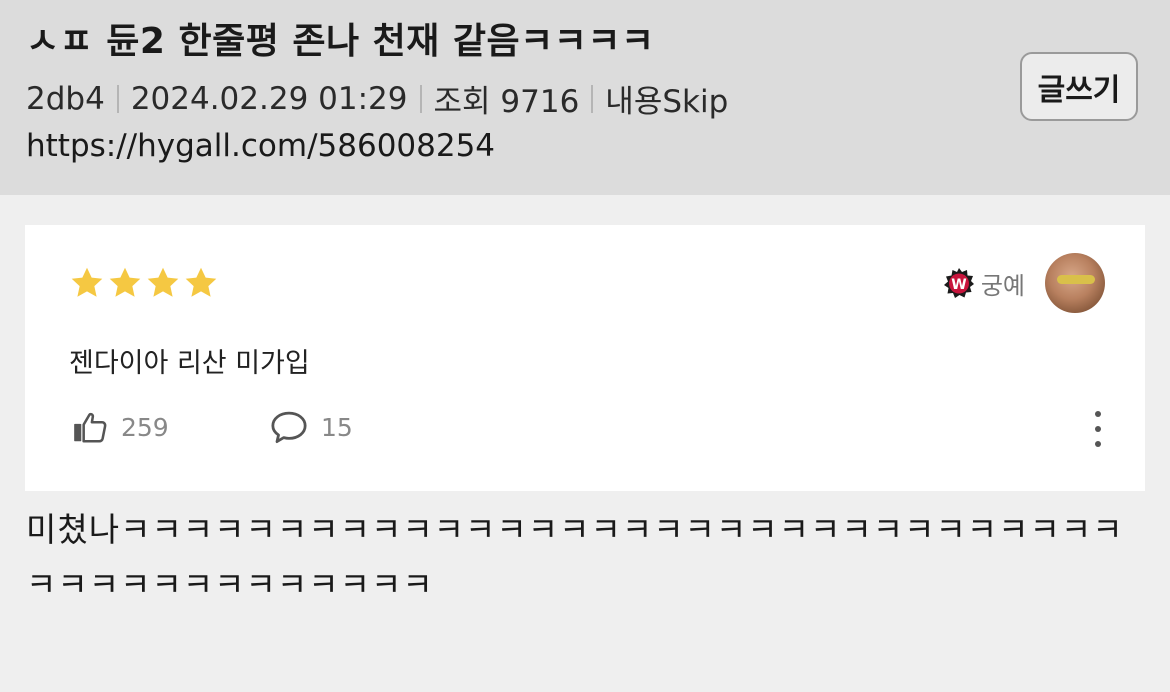 Image resolution: width=1170 pixels, height=692 pixels. I want to click on badge-letter: W, so click(958, 285).